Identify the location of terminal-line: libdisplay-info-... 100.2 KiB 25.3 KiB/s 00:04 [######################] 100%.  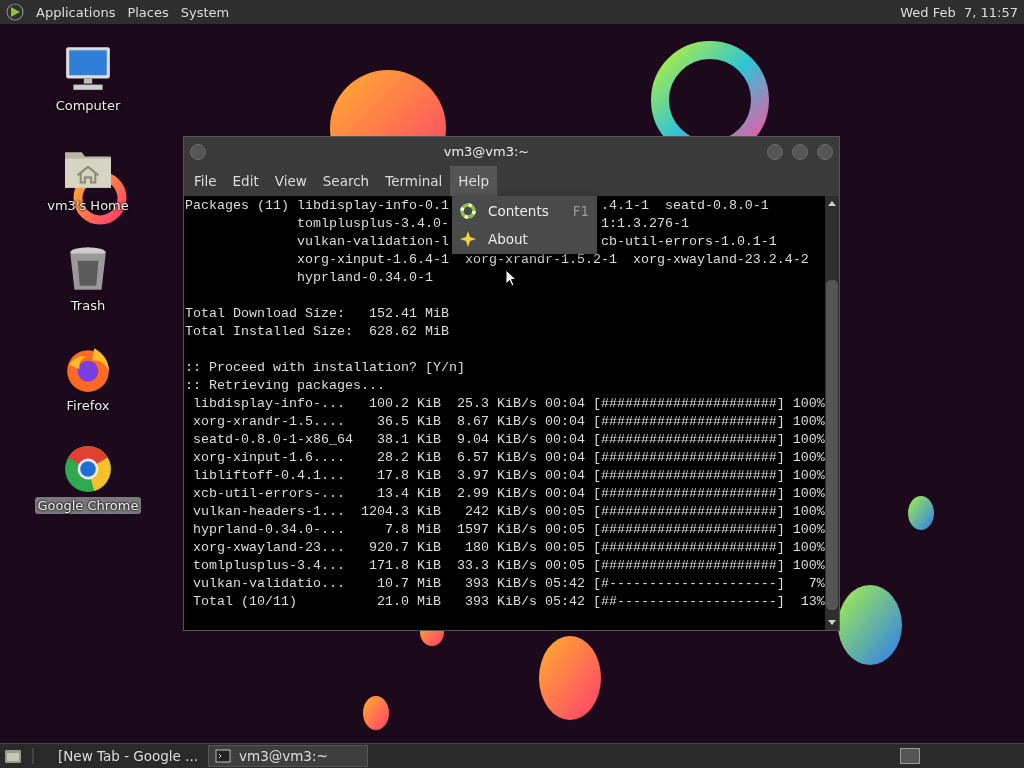
(508, 403).